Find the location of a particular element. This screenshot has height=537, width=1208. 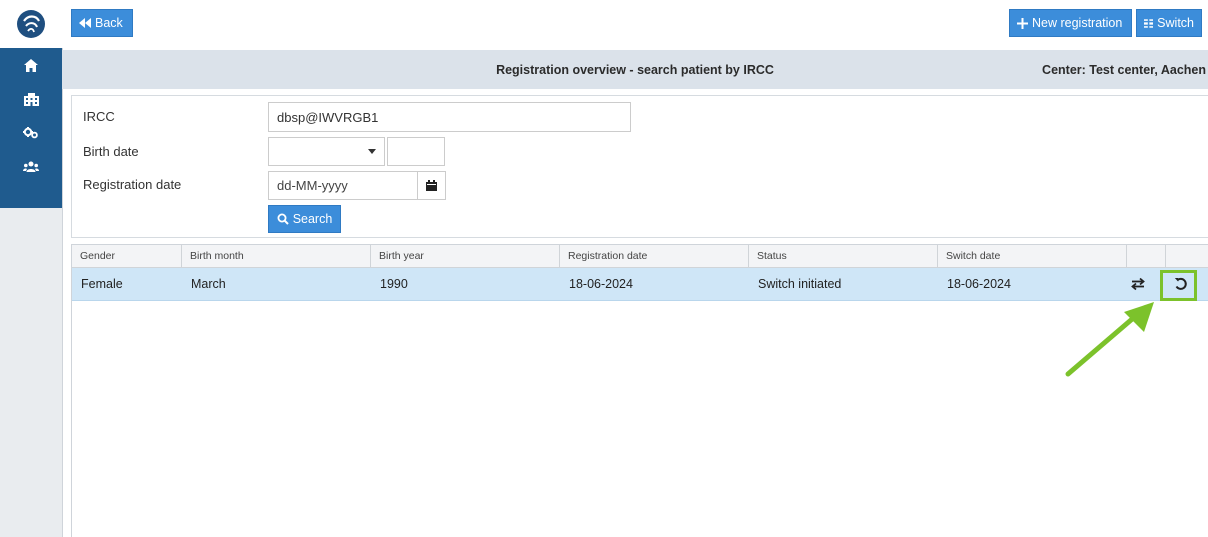

sidebar-item-building is located at coordinates (31, 99).